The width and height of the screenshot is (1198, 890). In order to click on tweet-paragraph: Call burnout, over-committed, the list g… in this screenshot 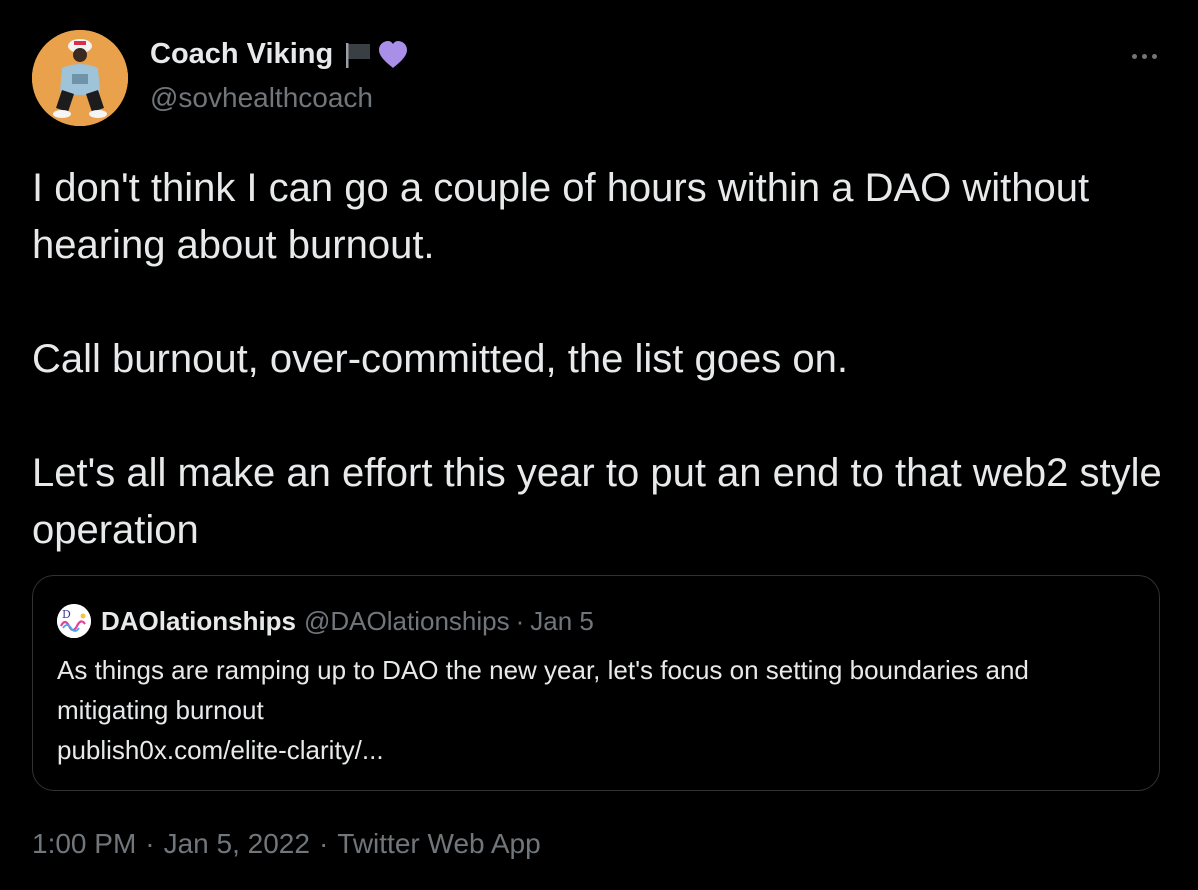, I will do `click(440, 359)`.